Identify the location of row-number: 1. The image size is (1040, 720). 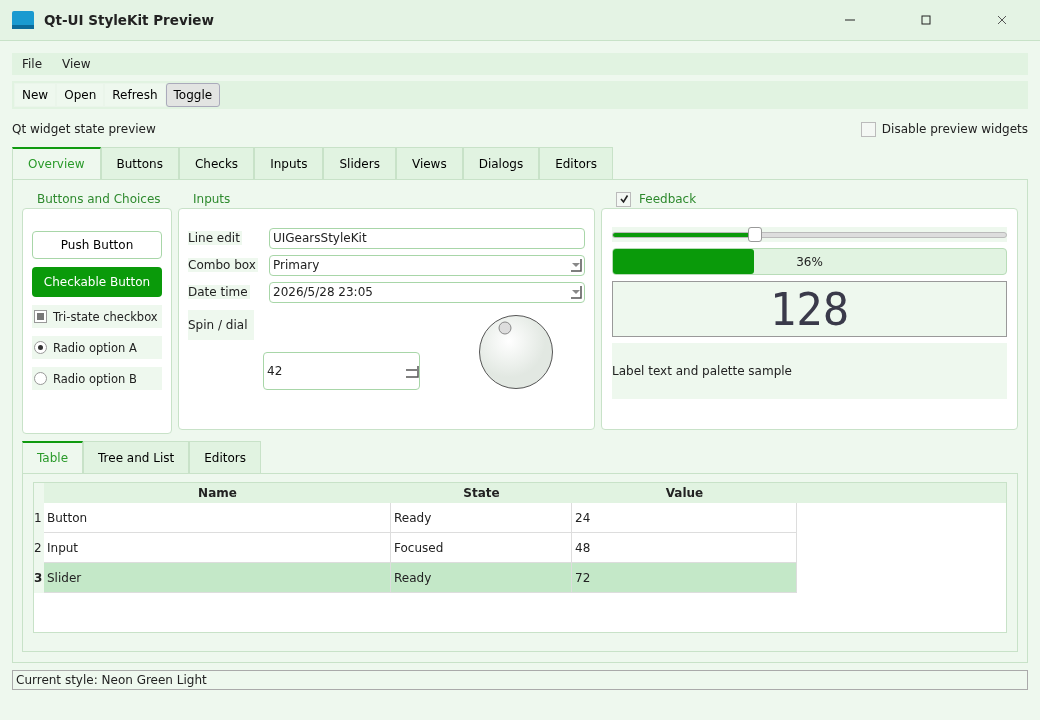
(39, 518).